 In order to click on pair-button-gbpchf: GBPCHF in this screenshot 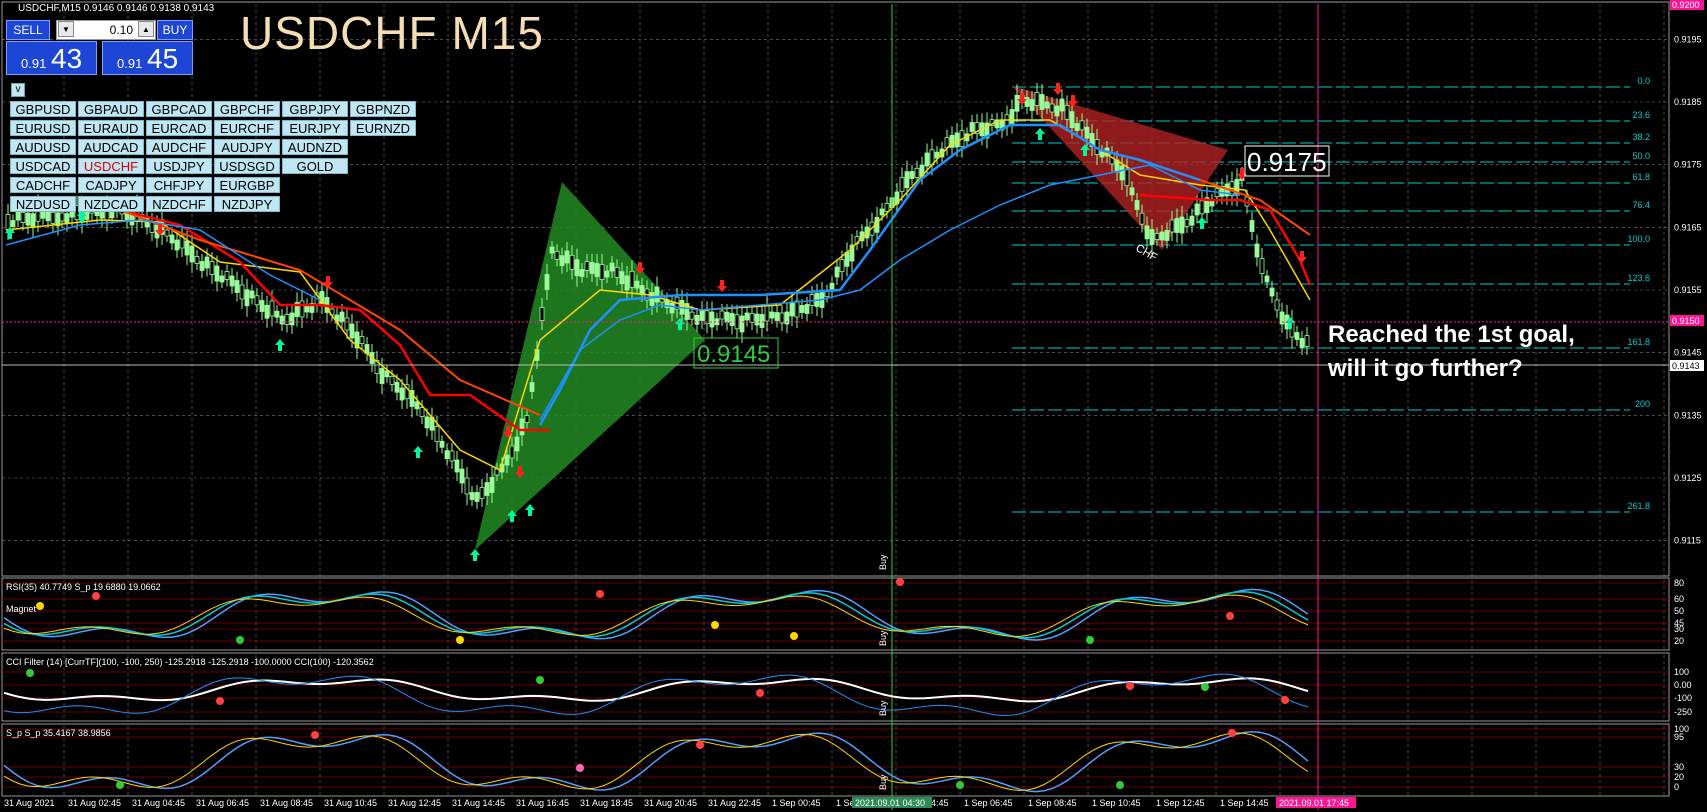, I will do `click(247, 109)`.